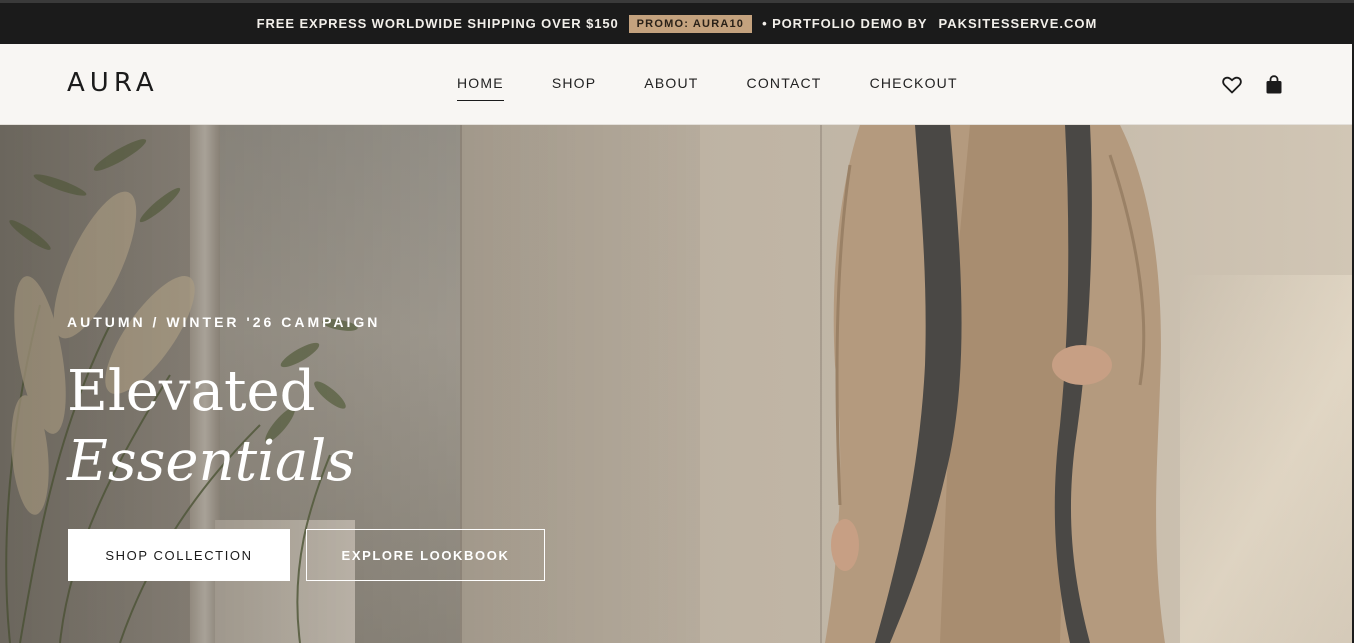 The image size is (1354, 643). Describe the element at coordinates (784, 88) in the screenshot. I see `nav-contact: CONTACT` at that location.